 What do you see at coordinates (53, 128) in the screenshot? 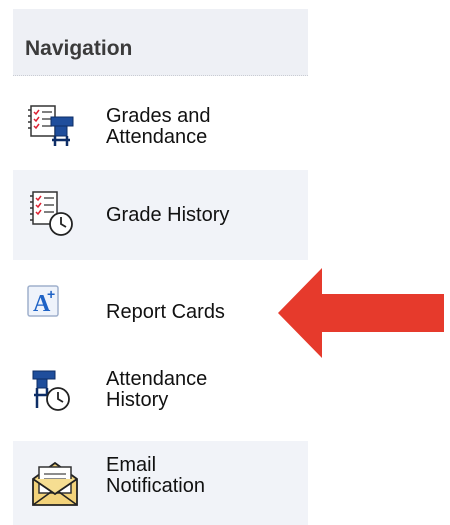
I see `grades-attendance-icon` at bounding box center [53, 128].